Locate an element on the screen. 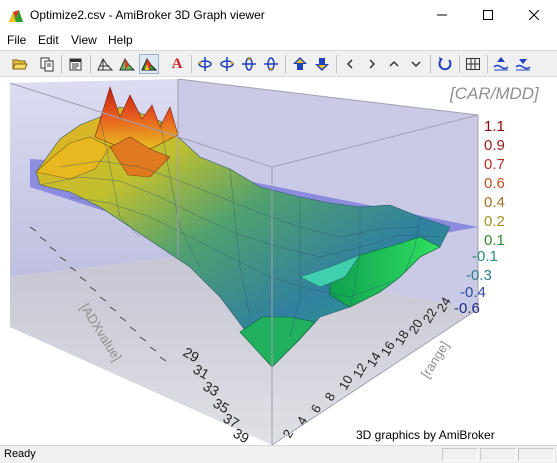  grid-icon is located at coordinates (473, 64).